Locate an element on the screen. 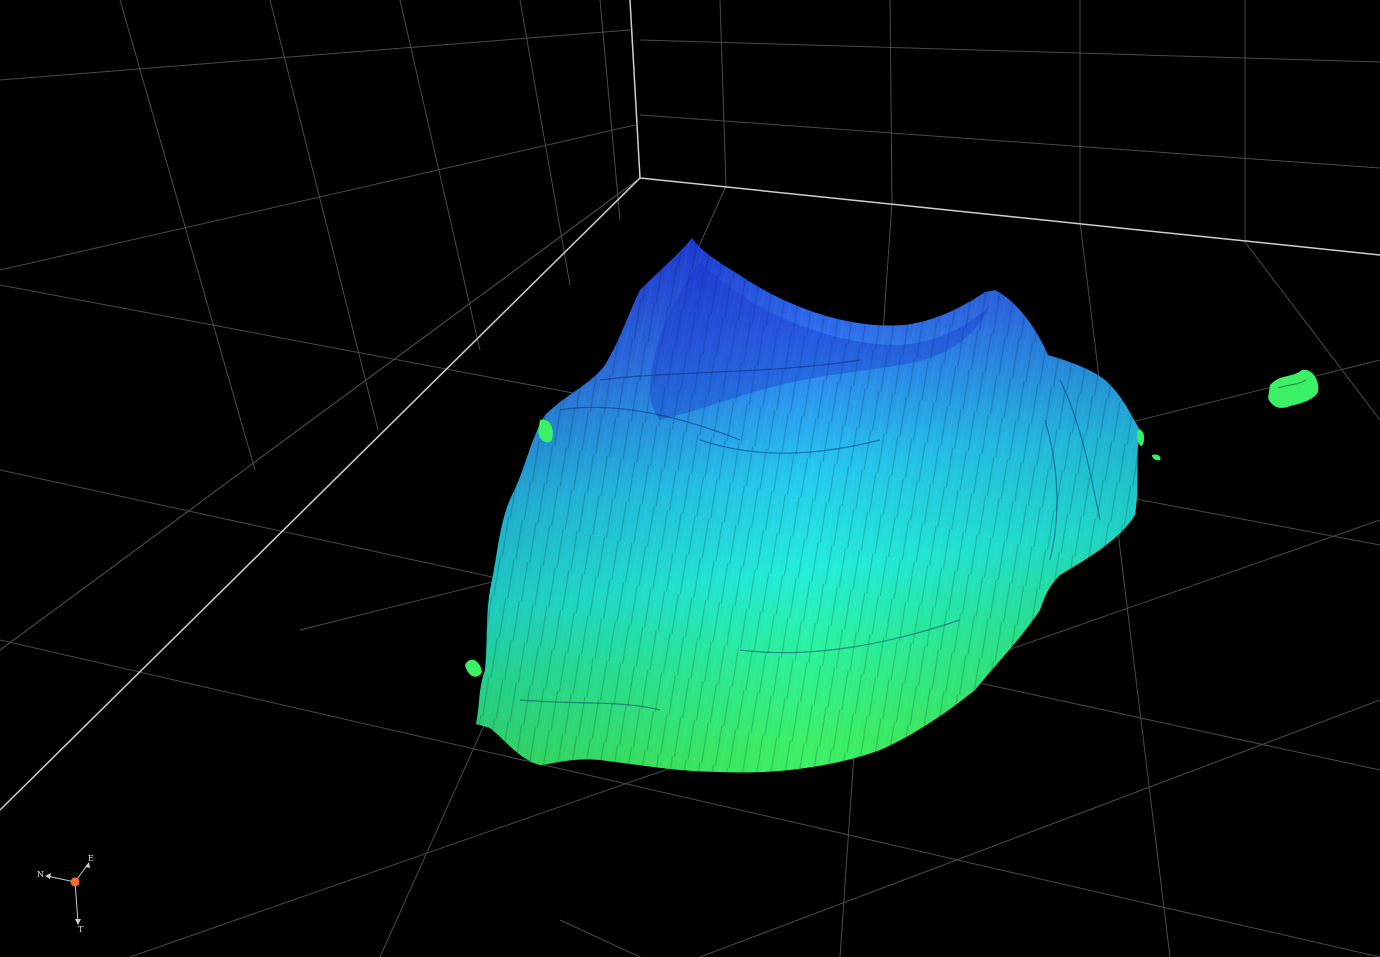  east-axis-label: E is located at coordinates (91, 858).